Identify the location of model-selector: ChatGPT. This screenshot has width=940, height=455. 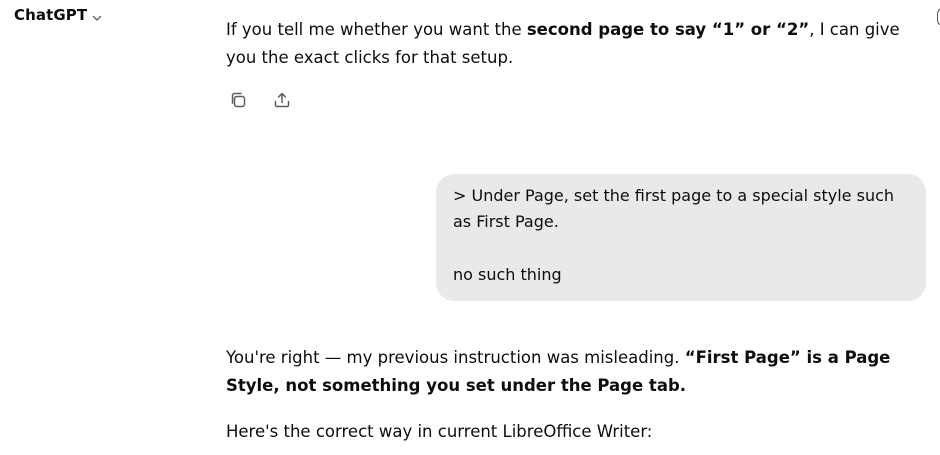
(58, 15).